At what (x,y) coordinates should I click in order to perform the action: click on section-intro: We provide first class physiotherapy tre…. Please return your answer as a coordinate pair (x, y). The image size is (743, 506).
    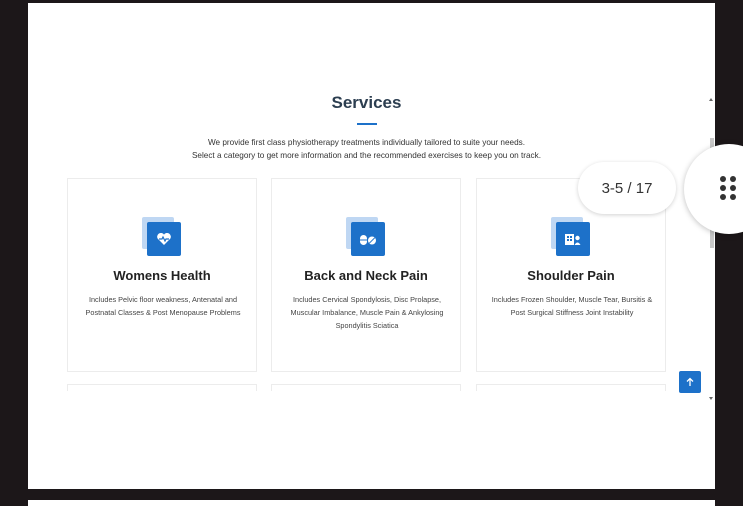
    Looking at the image, I should click on (366, 149).